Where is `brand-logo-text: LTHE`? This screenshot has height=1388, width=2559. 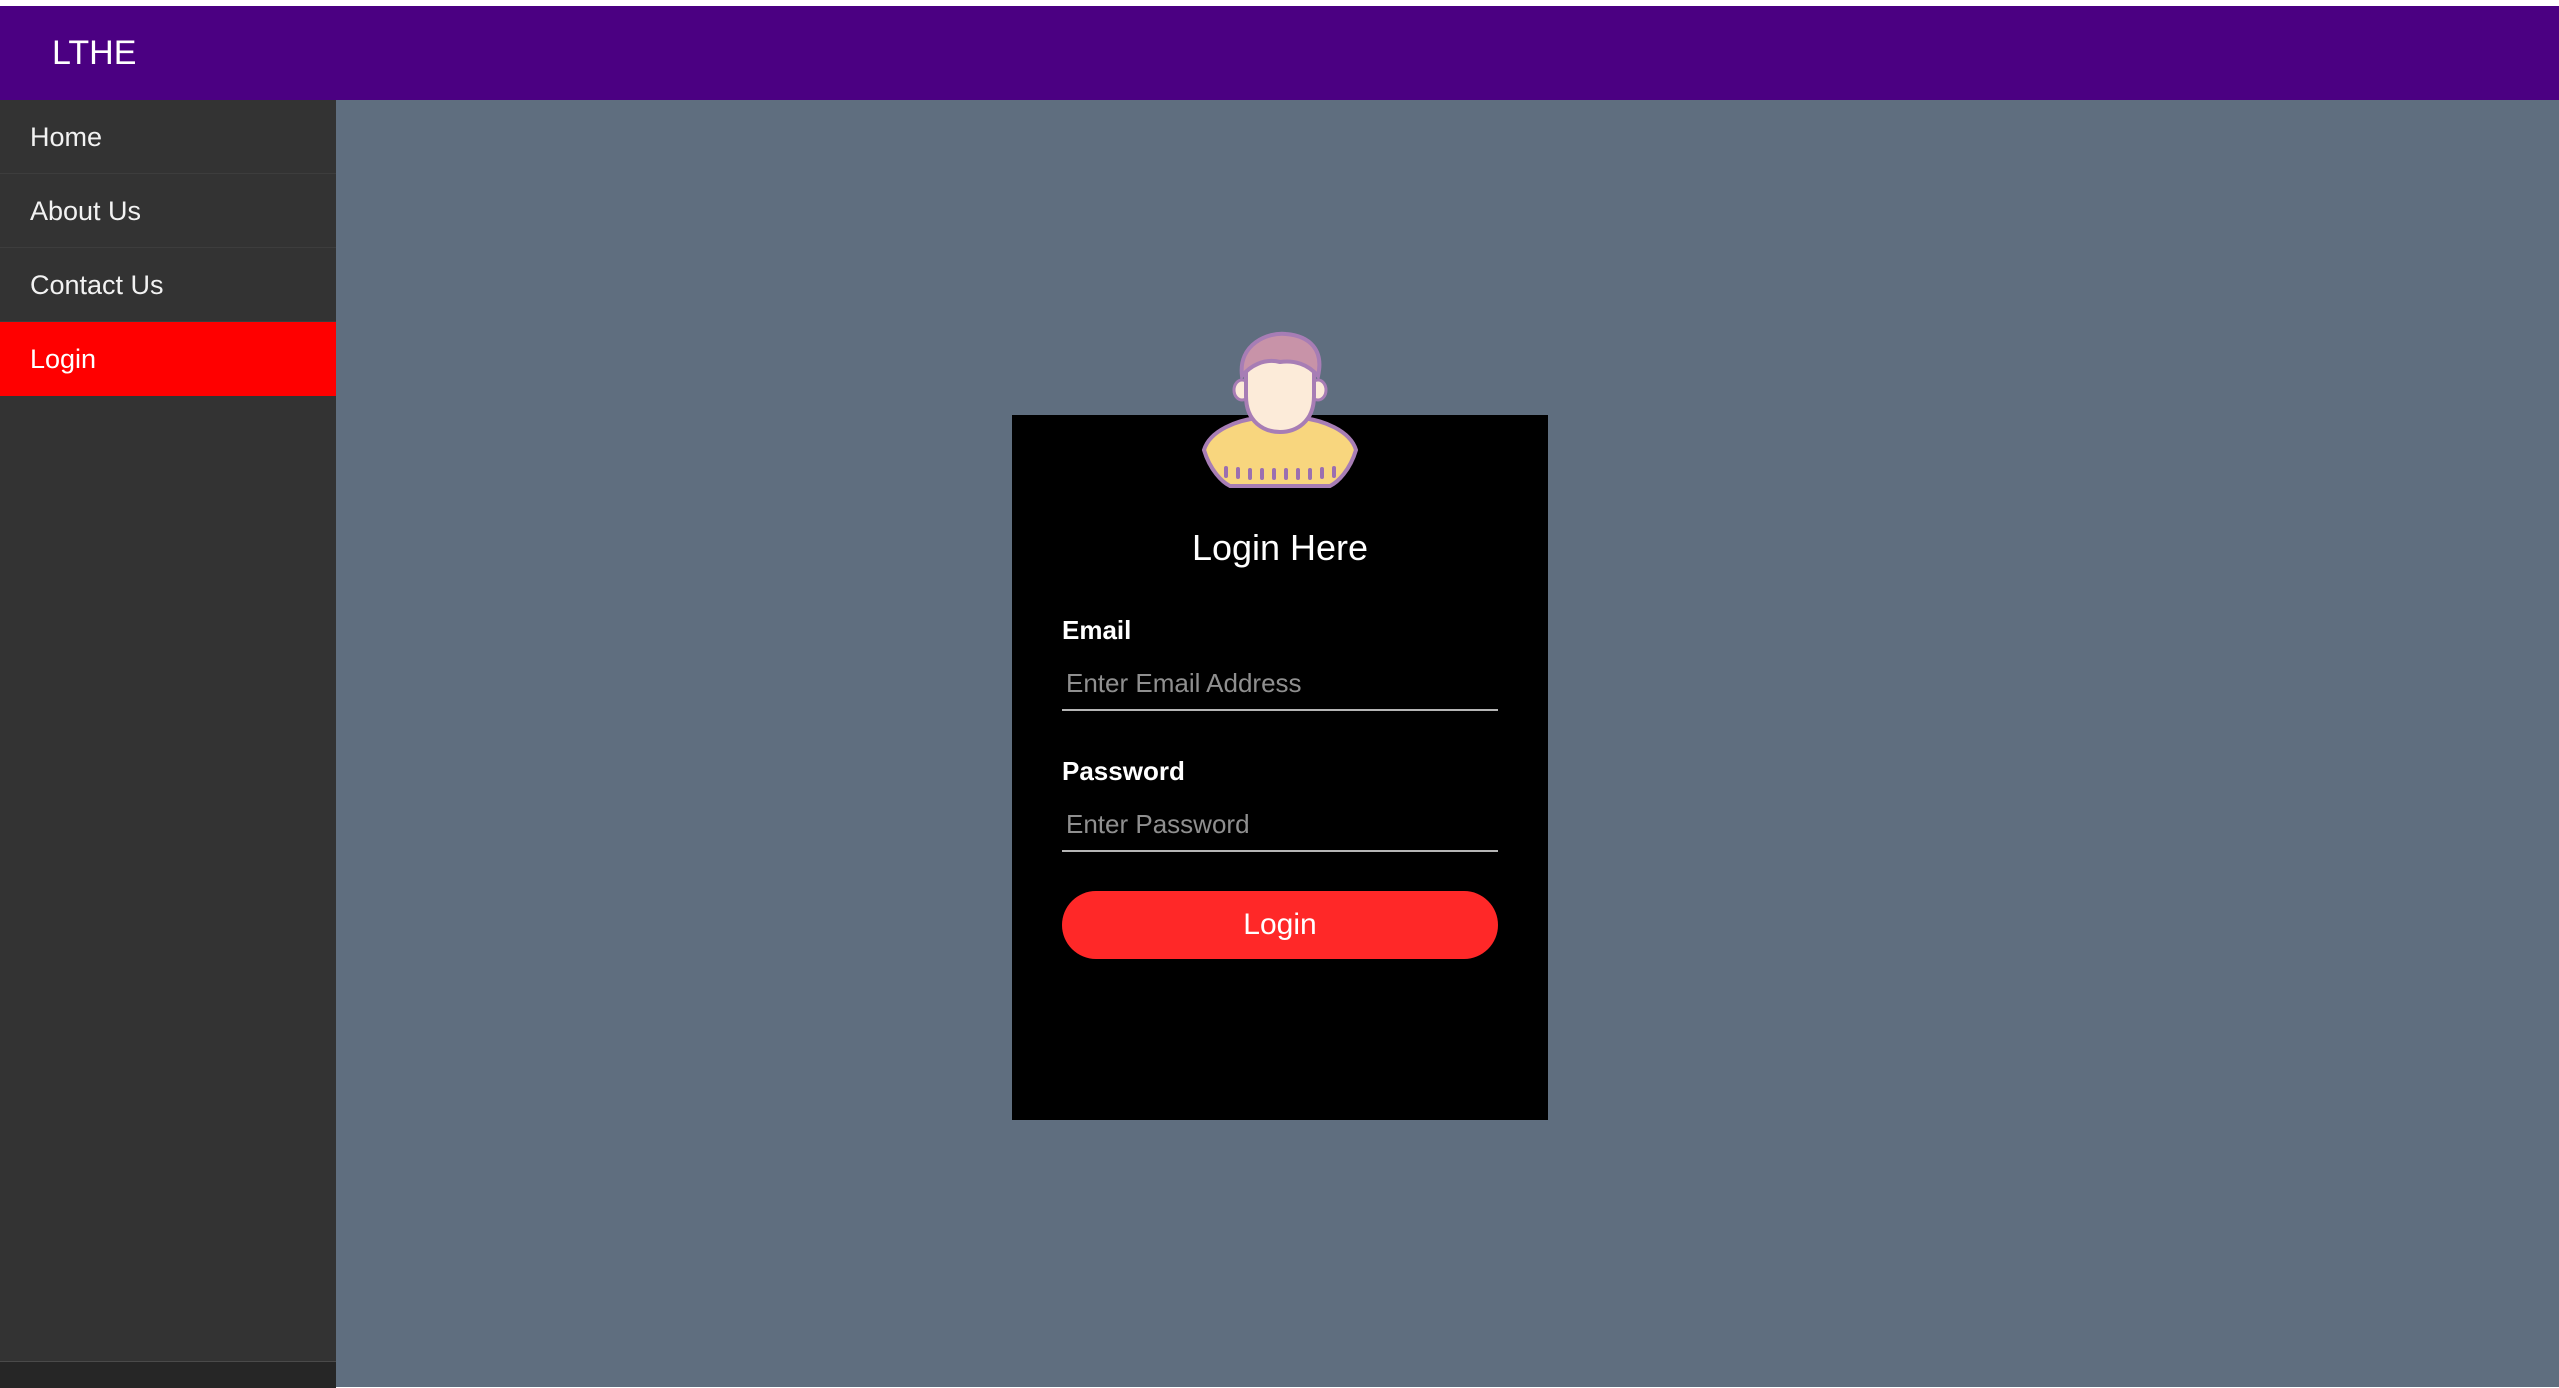 brand-logo-text: LTHE is located at coordinates (94, 53).